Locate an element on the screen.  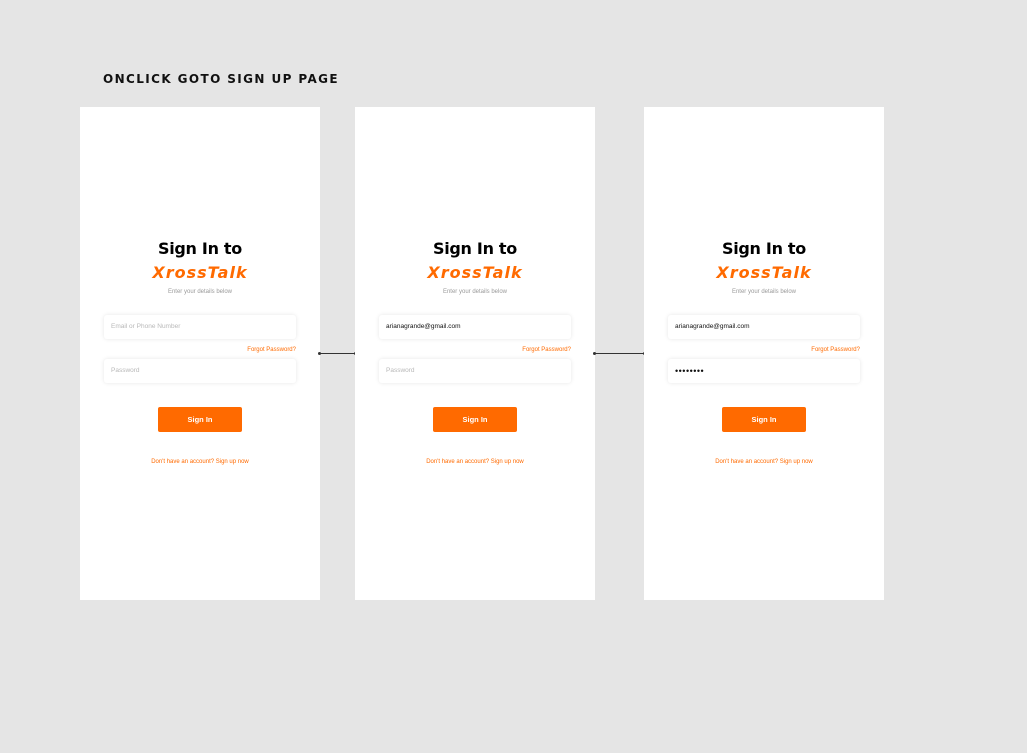
email-placeholder: Email or Phone Number is located at coordinates (146, 326).